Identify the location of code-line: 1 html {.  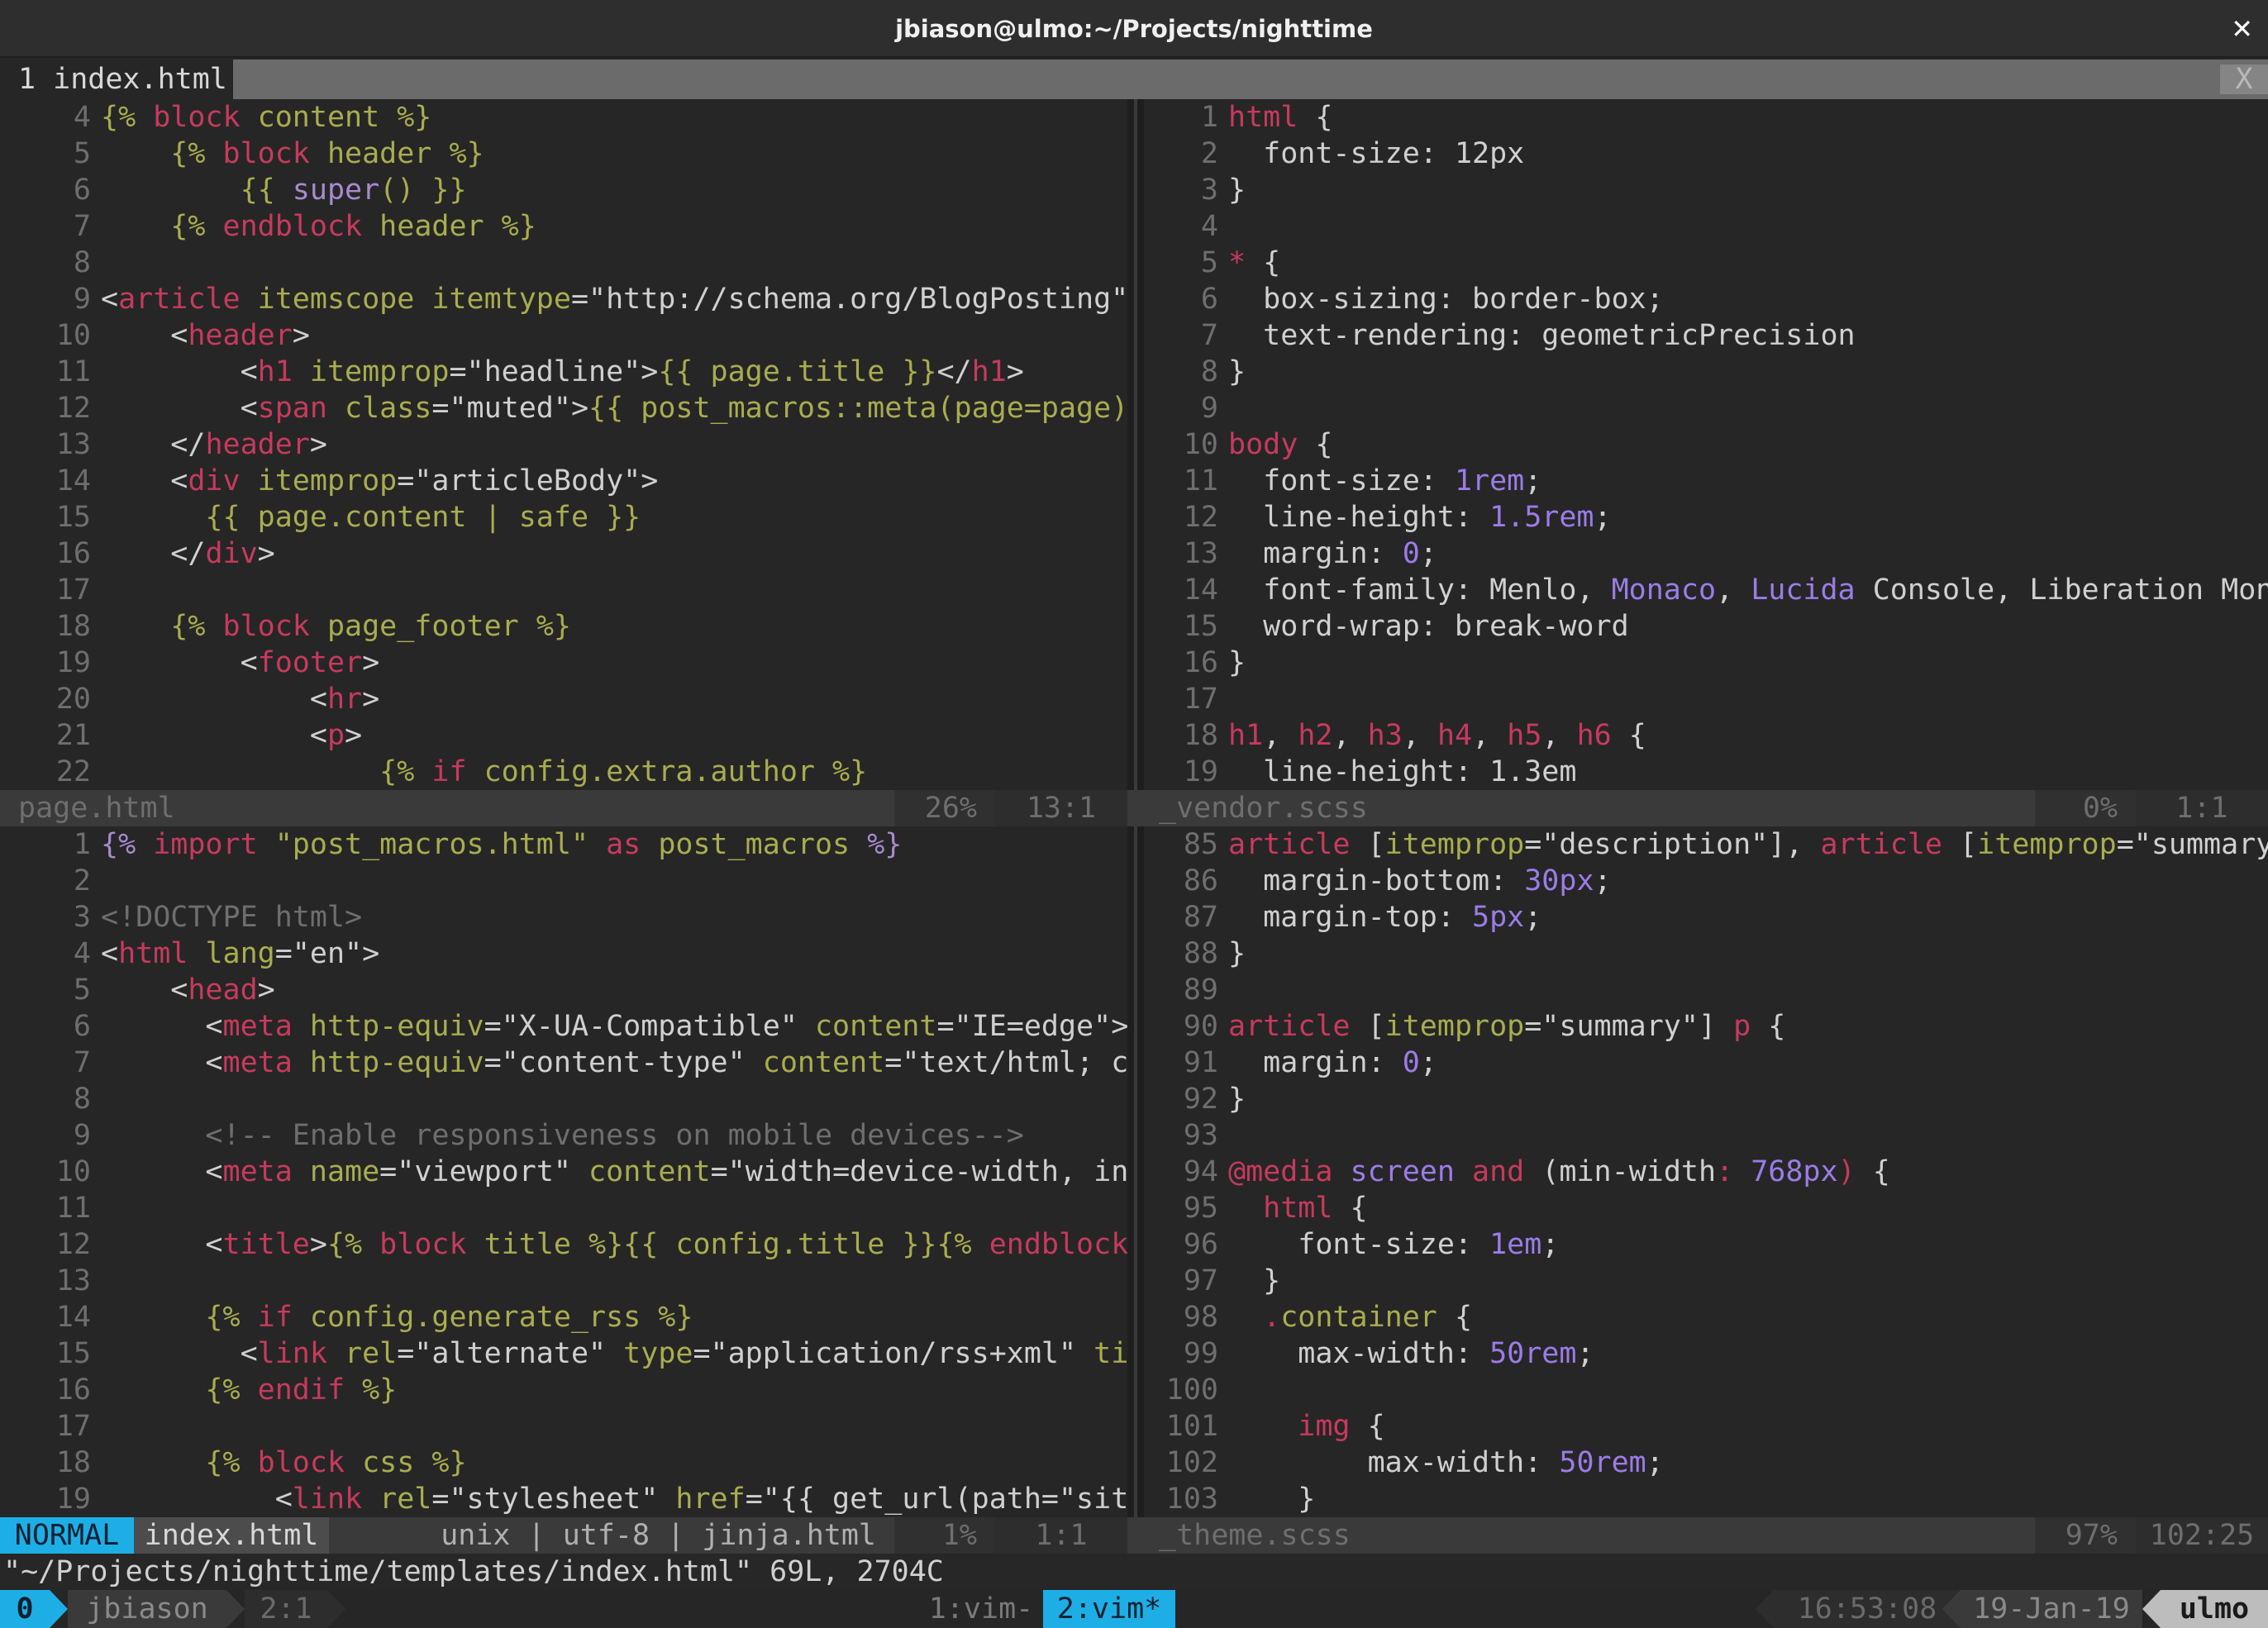
(1706, 117).